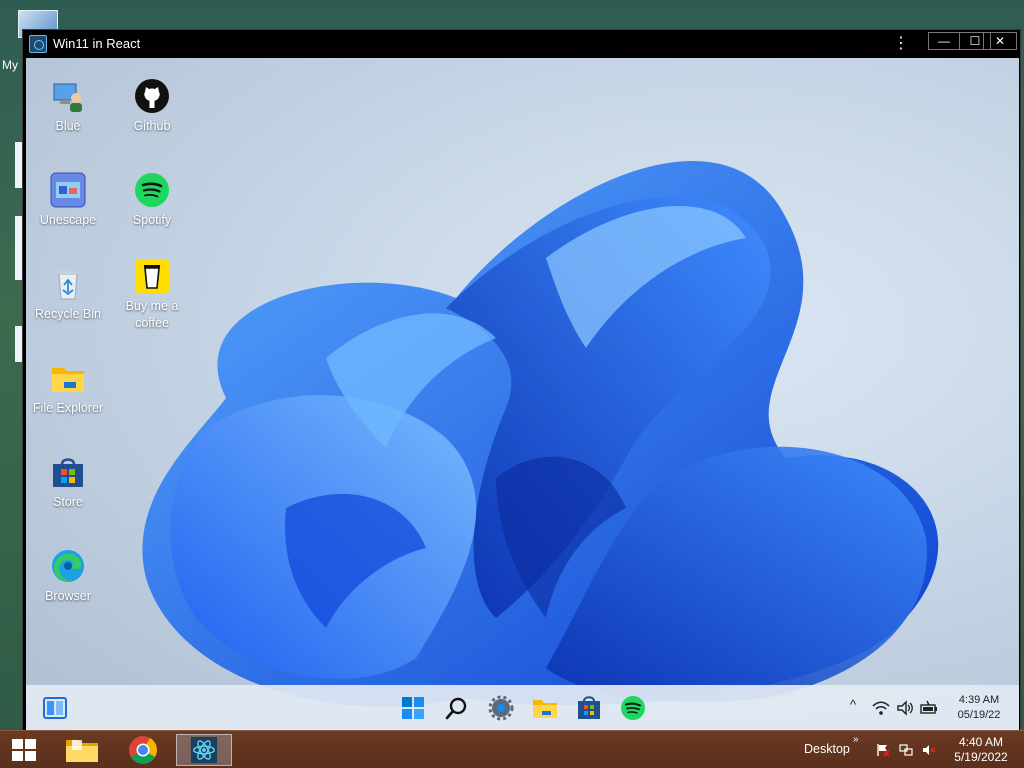 This screenshot has width=1024, height=768. What do you see at coordinates (68, 380) in the screenshot?
I see `folder-icon` at bounding box center [68, 380].